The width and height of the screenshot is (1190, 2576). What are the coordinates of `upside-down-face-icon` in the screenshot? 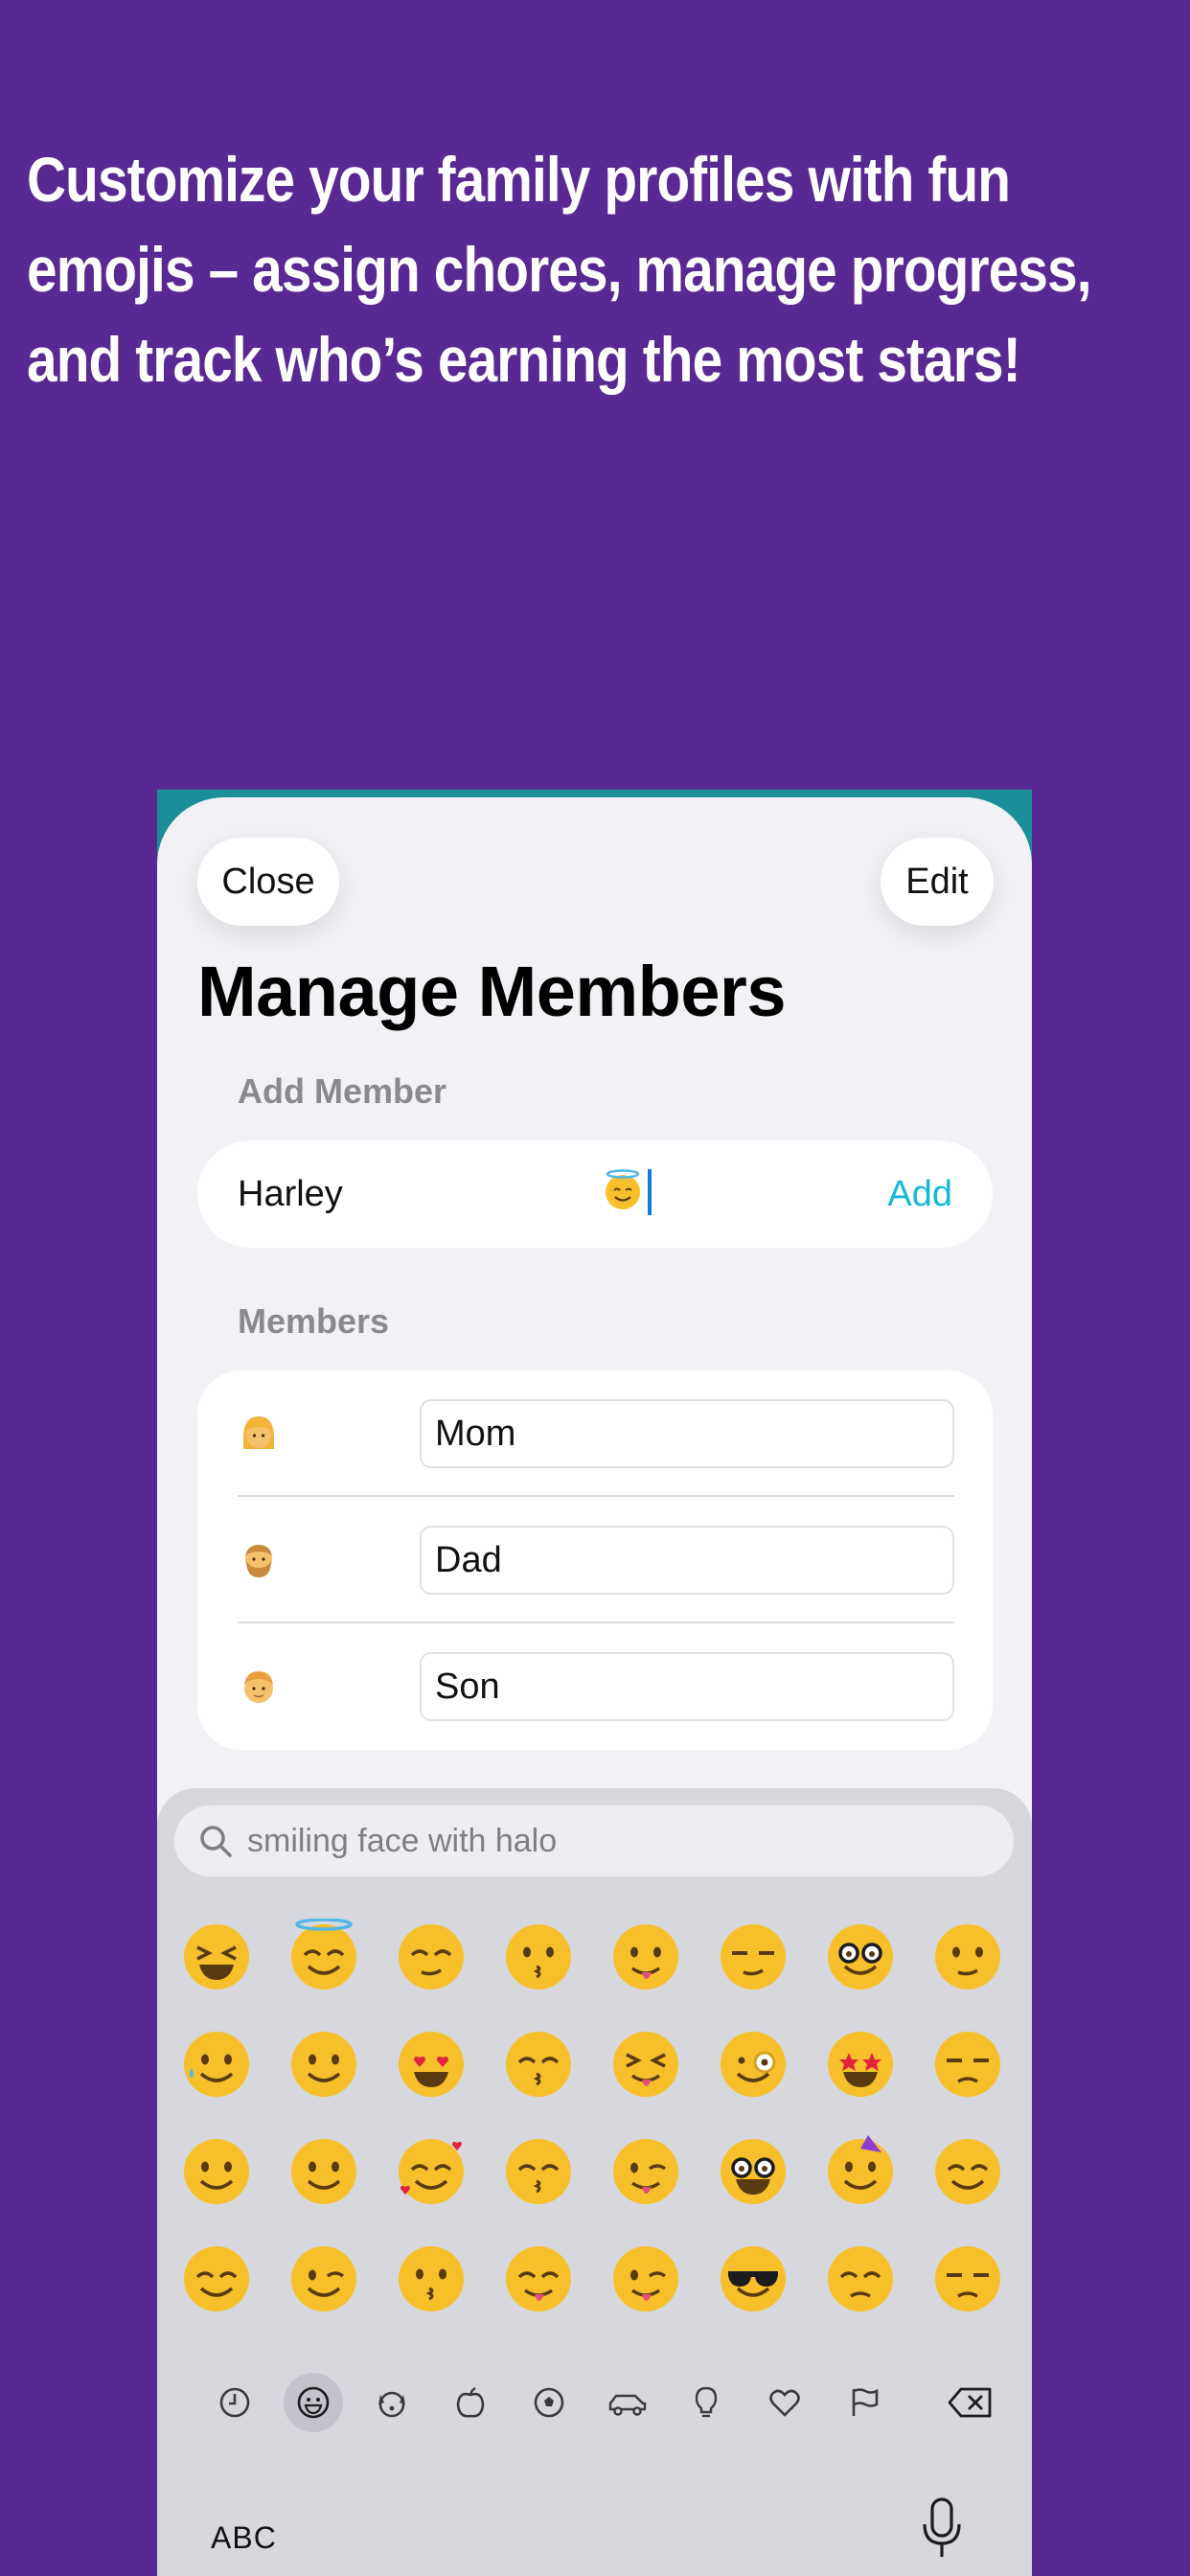 It's located at (324, 2171).